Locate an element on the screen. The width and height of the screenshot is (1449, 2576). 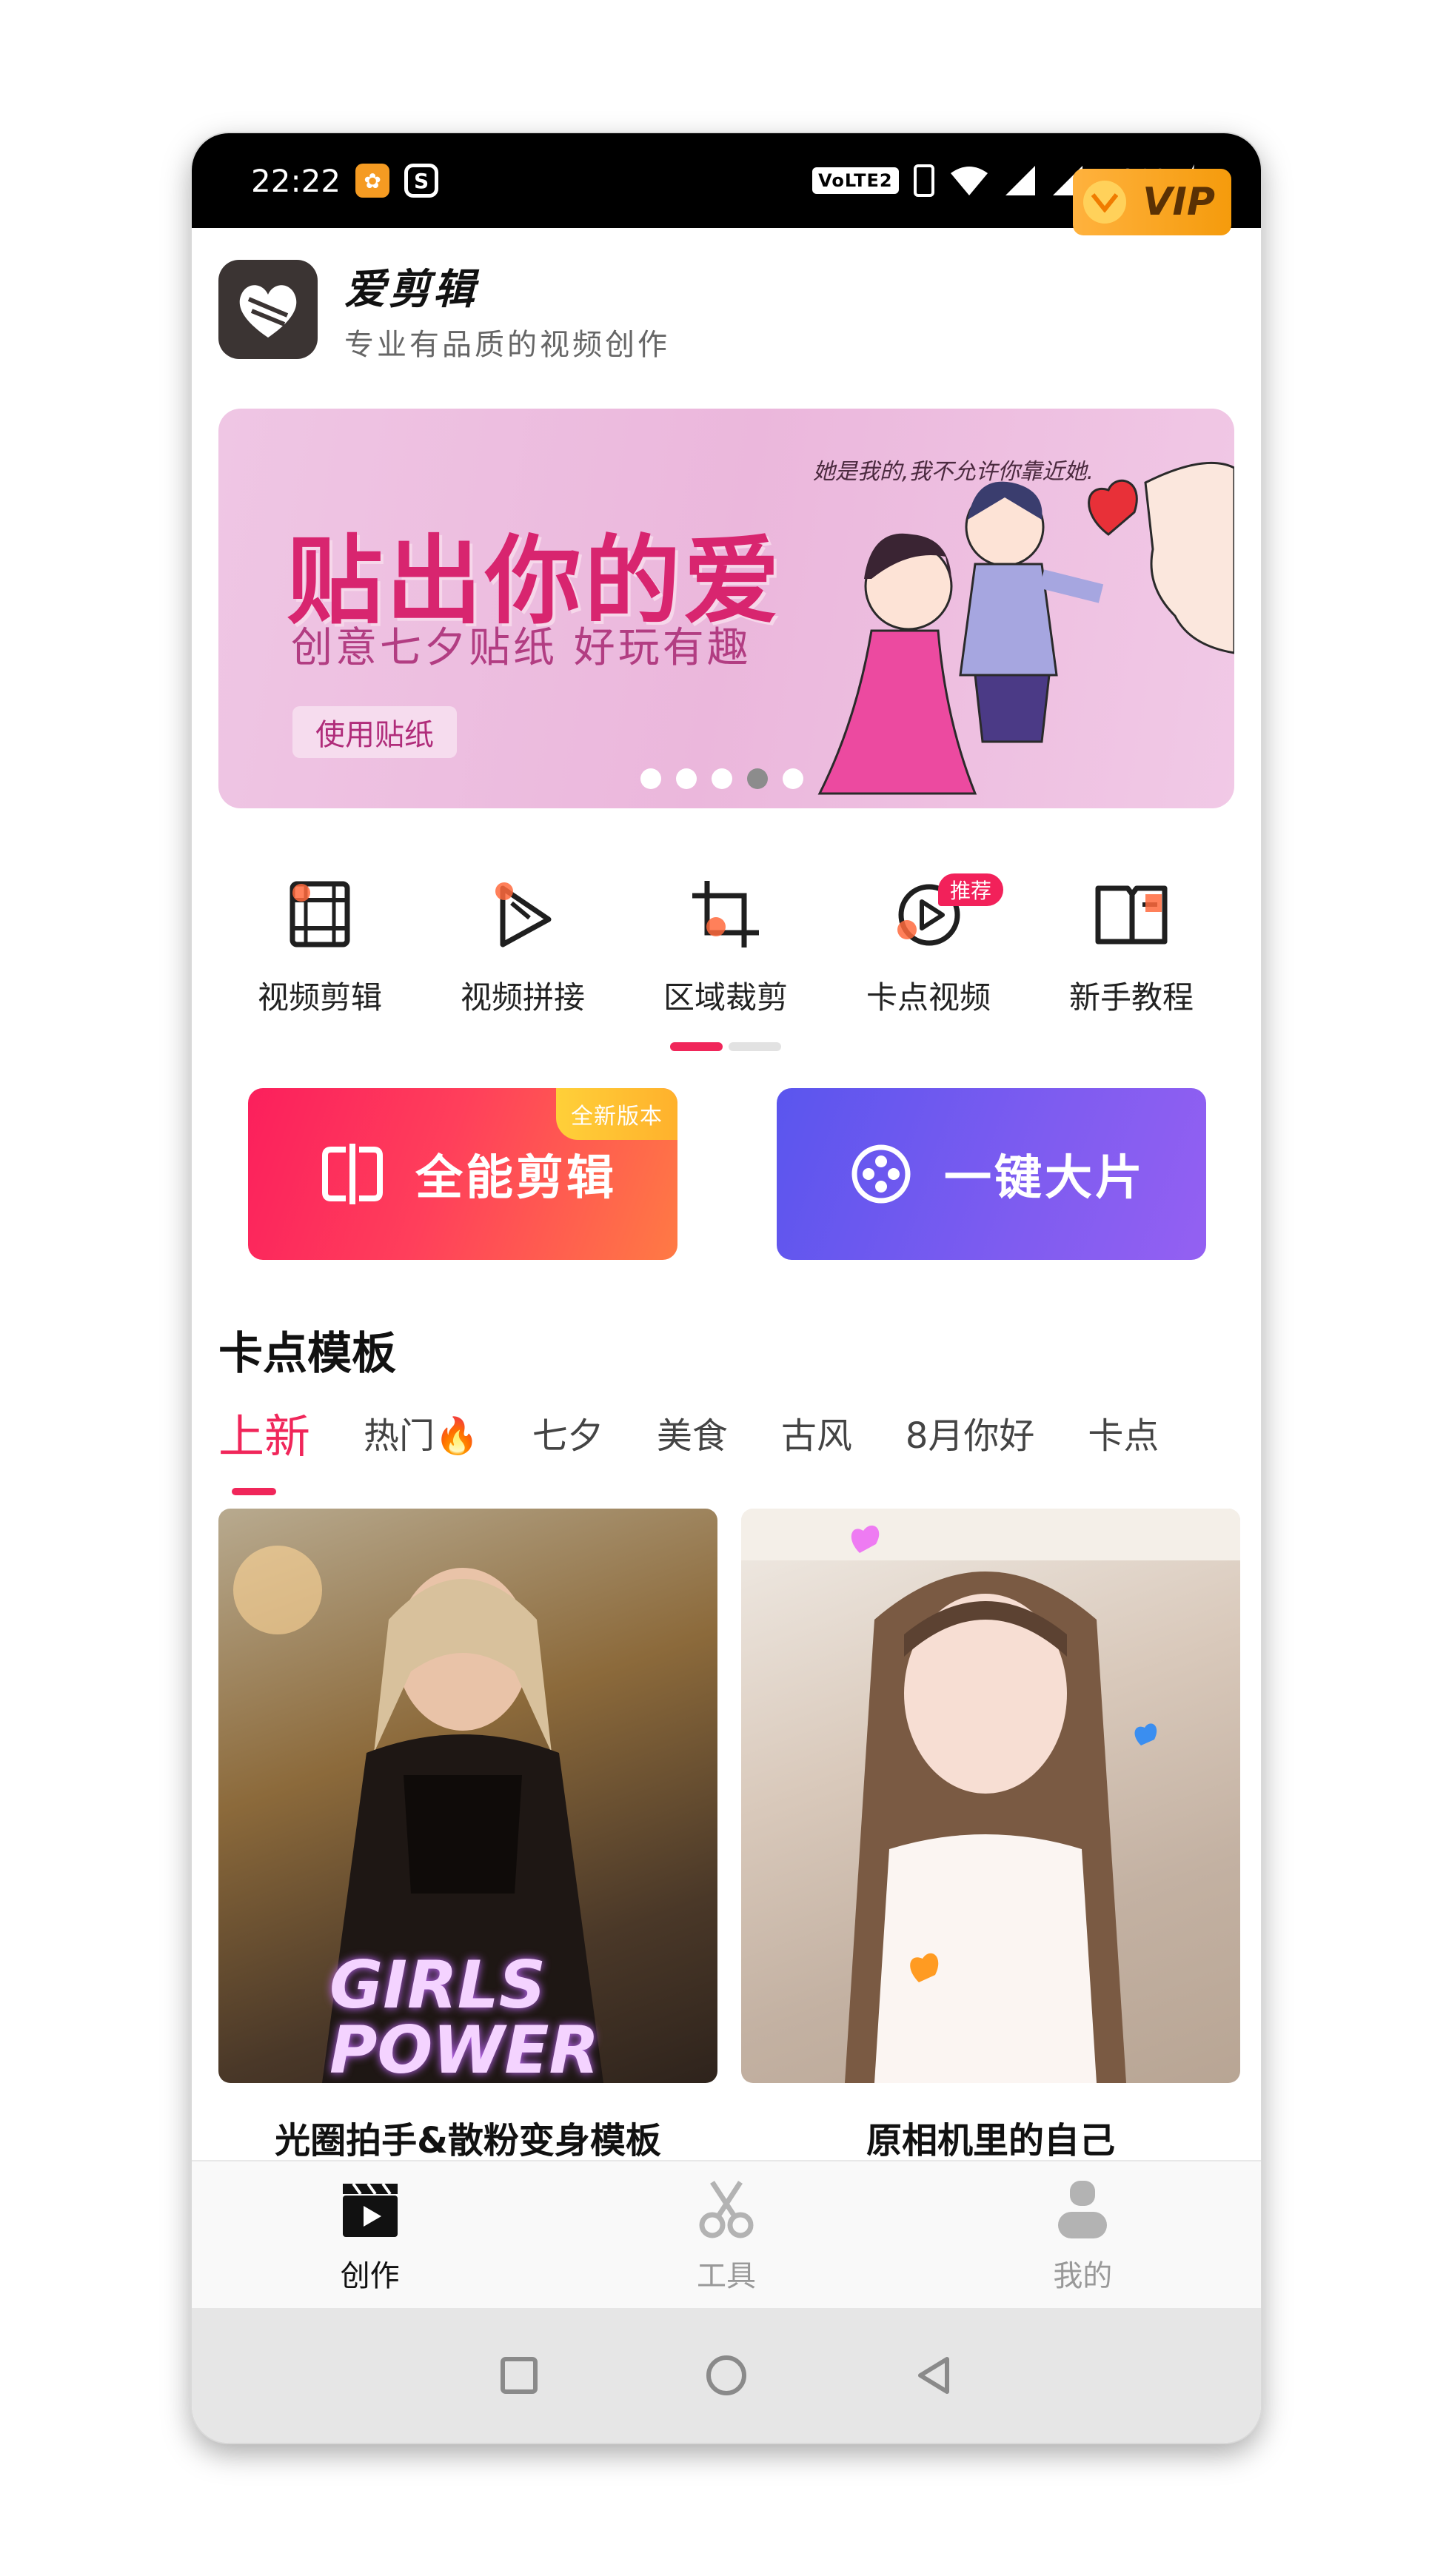
nav-mine: 我的 is located at coordinates (1083, 2234).